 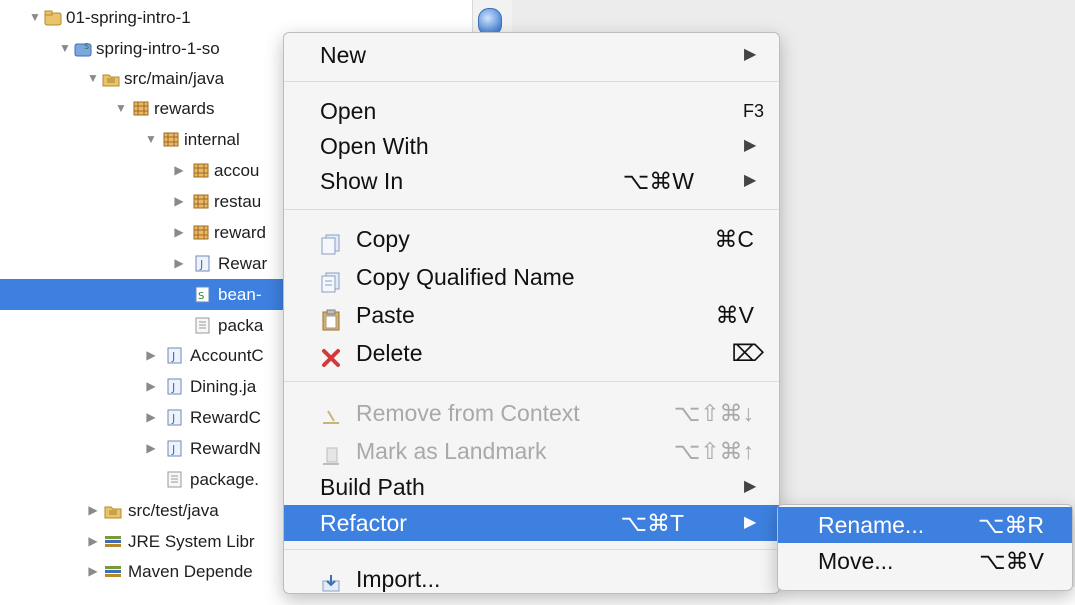 I want to click on menu-item-build-path: Build Path ▶, so click(x=531, y=487).